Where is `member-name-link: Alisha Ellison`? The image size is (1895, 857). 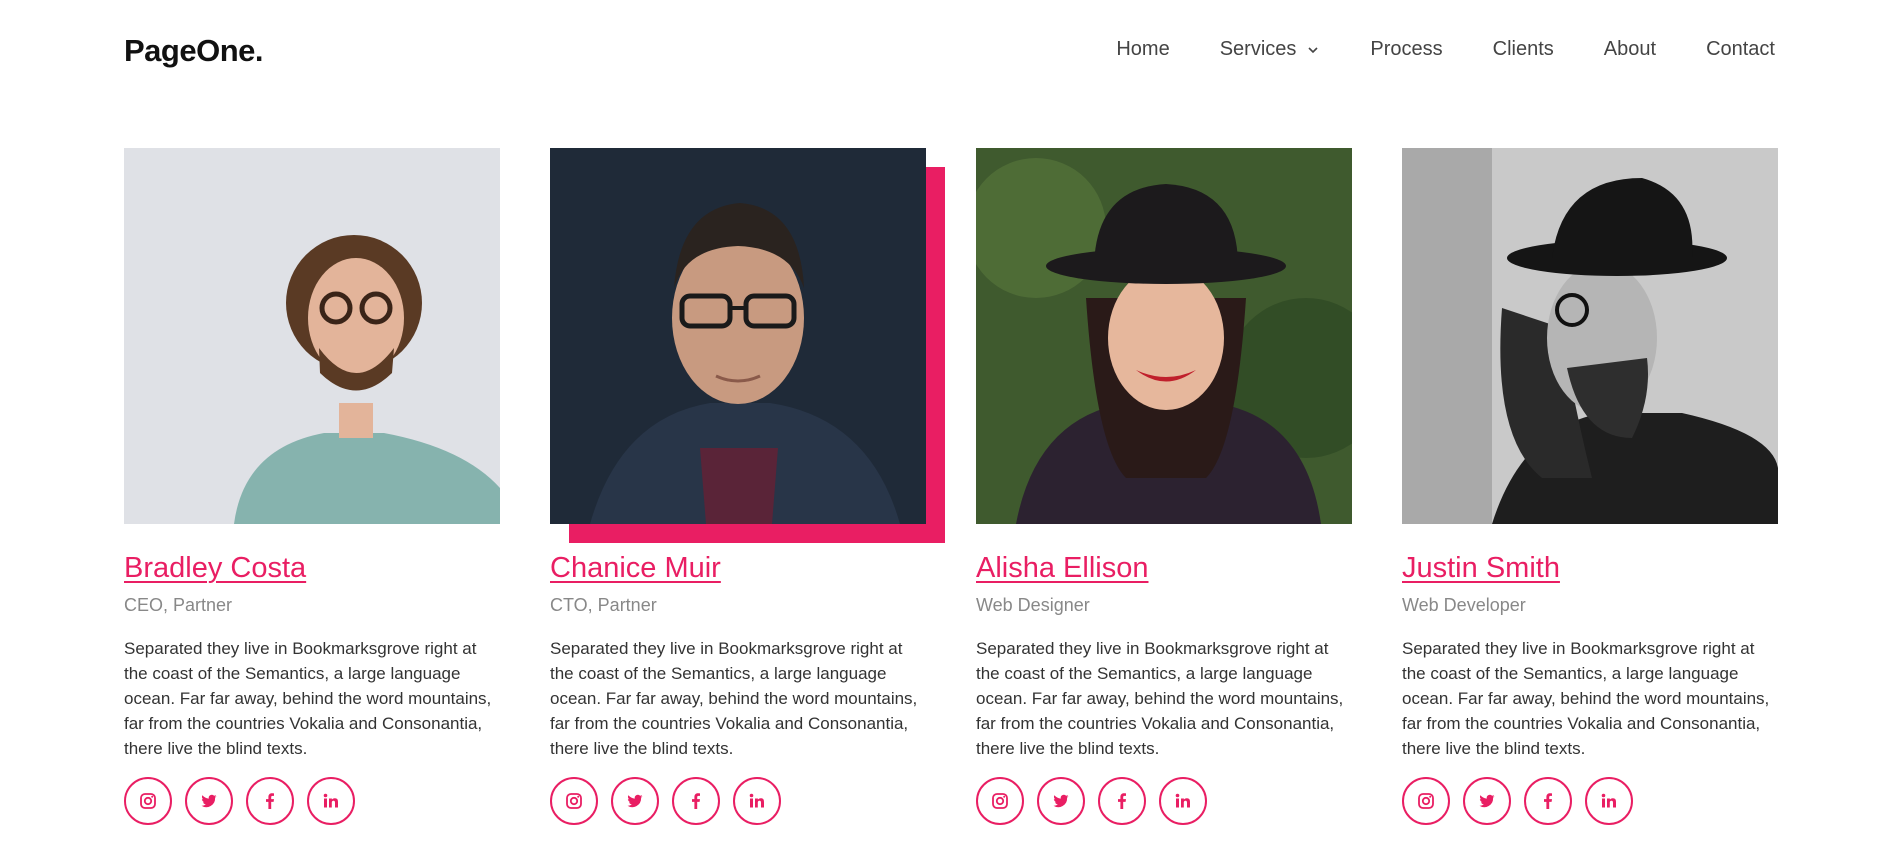
member-name-link: Alisha Ellison is located at coordinates (1062, 568).